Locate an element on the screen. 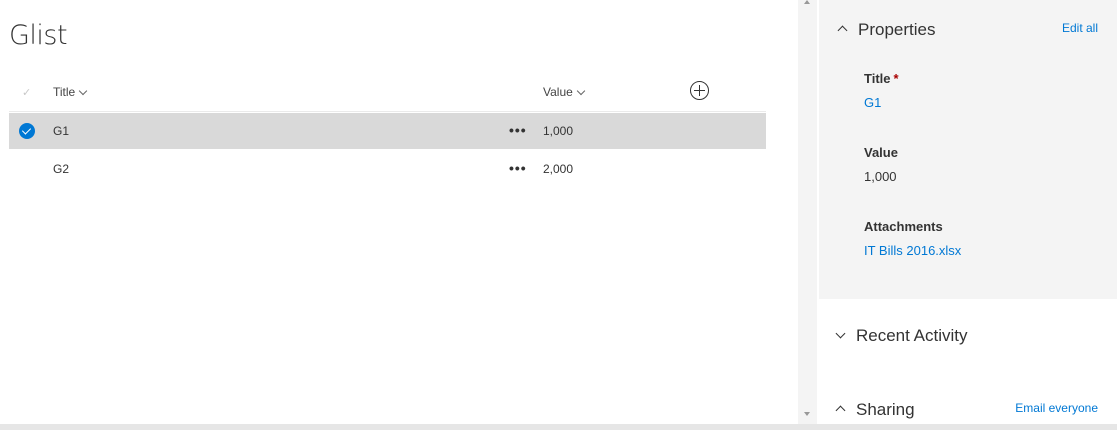  properties-section-toggle: Properties is located at coordinates (886, 30).